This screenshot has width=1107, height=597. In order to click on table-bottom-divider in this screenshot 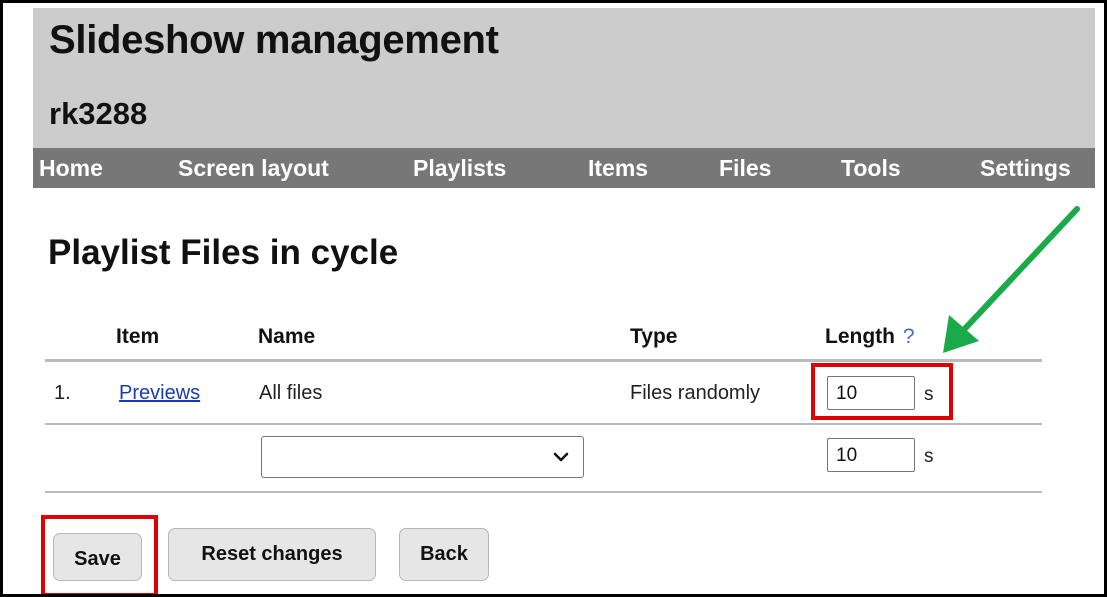, I will do `click(543, 492)`.